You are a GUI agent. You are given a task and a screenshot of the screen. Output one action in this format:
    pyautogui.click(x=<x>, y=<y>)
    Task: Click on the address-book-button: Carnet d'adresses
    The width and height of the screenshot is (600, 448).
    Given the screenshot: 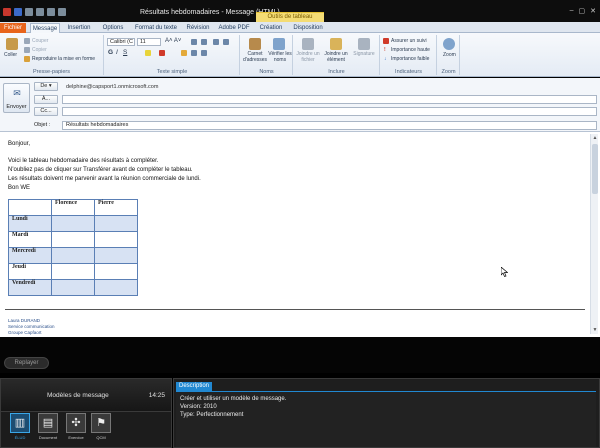 What is the action you would take?
    pyautogui.click(x=255, y=57)
    